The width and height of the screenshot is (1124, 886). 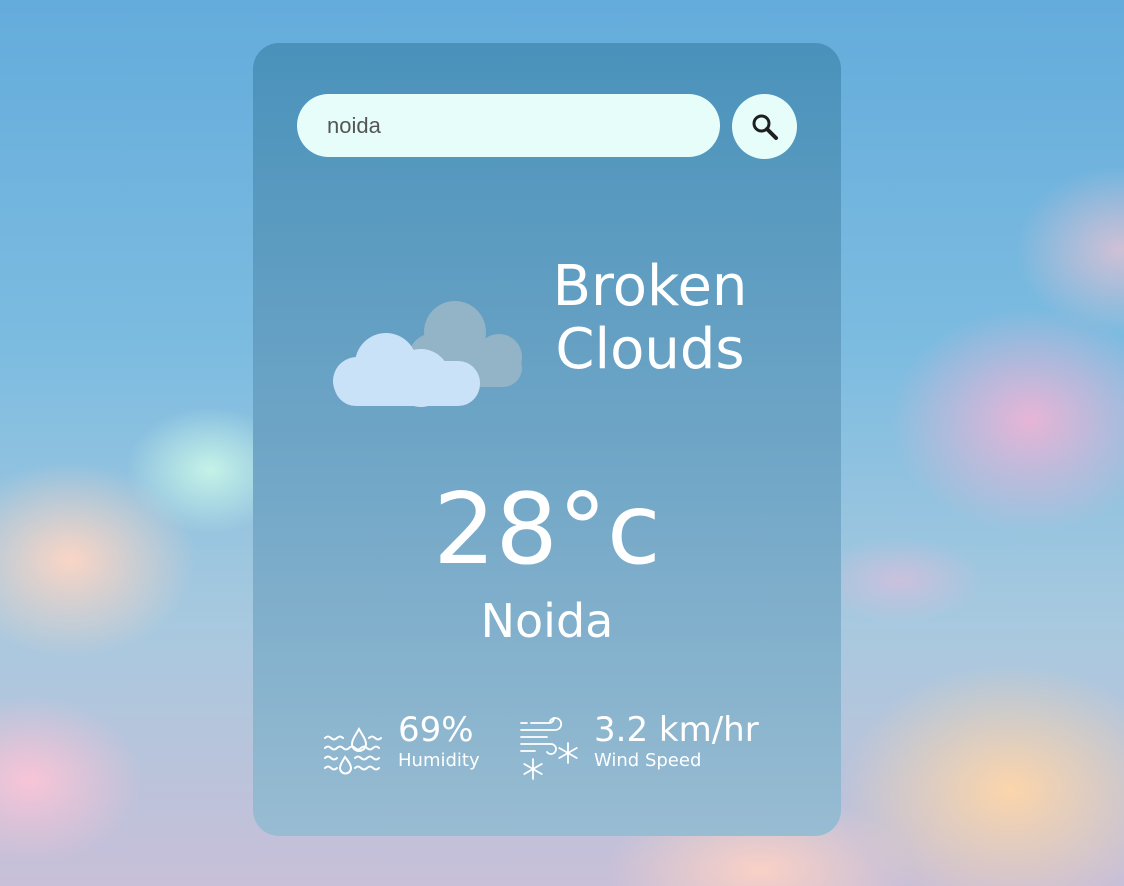 What do you see at coordinates (547, 530) in the screenshot?
I see `temperature: 28°c` at bounding box center [547, 530].